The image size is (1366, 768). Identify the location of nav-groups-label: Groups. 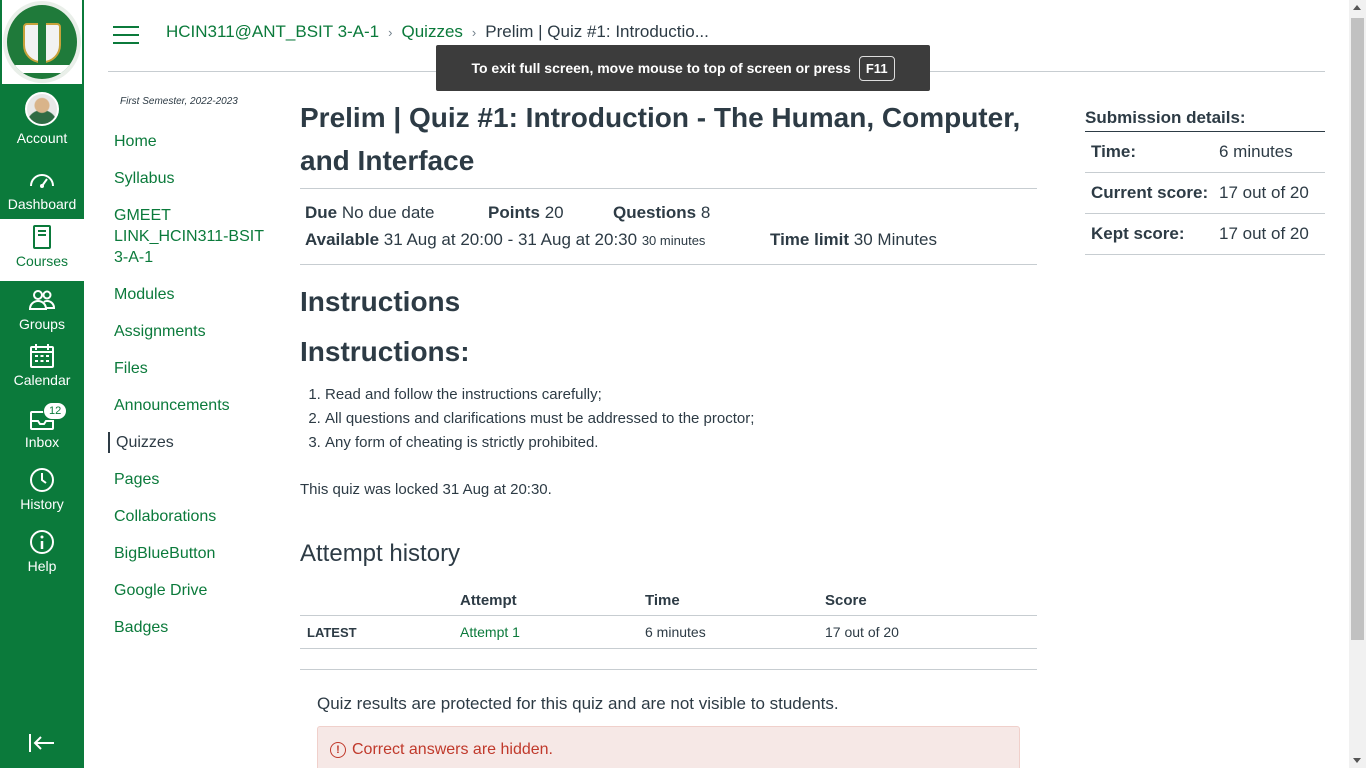
(42, 324).